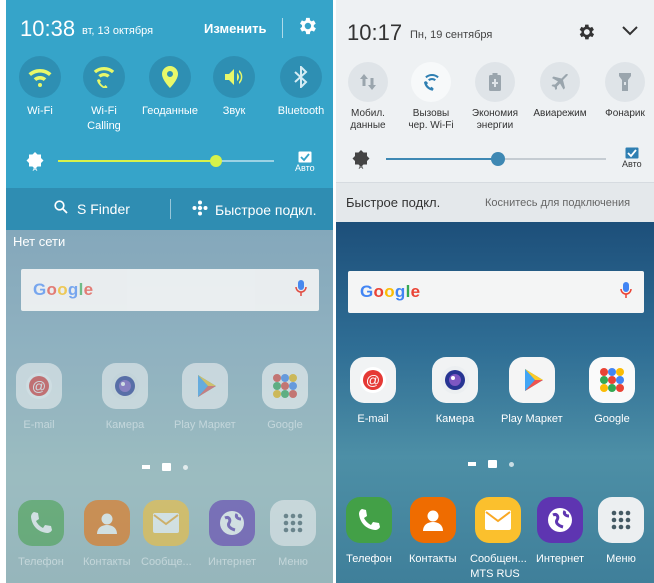  I want to click on bottom-divider, so click(170, 209).